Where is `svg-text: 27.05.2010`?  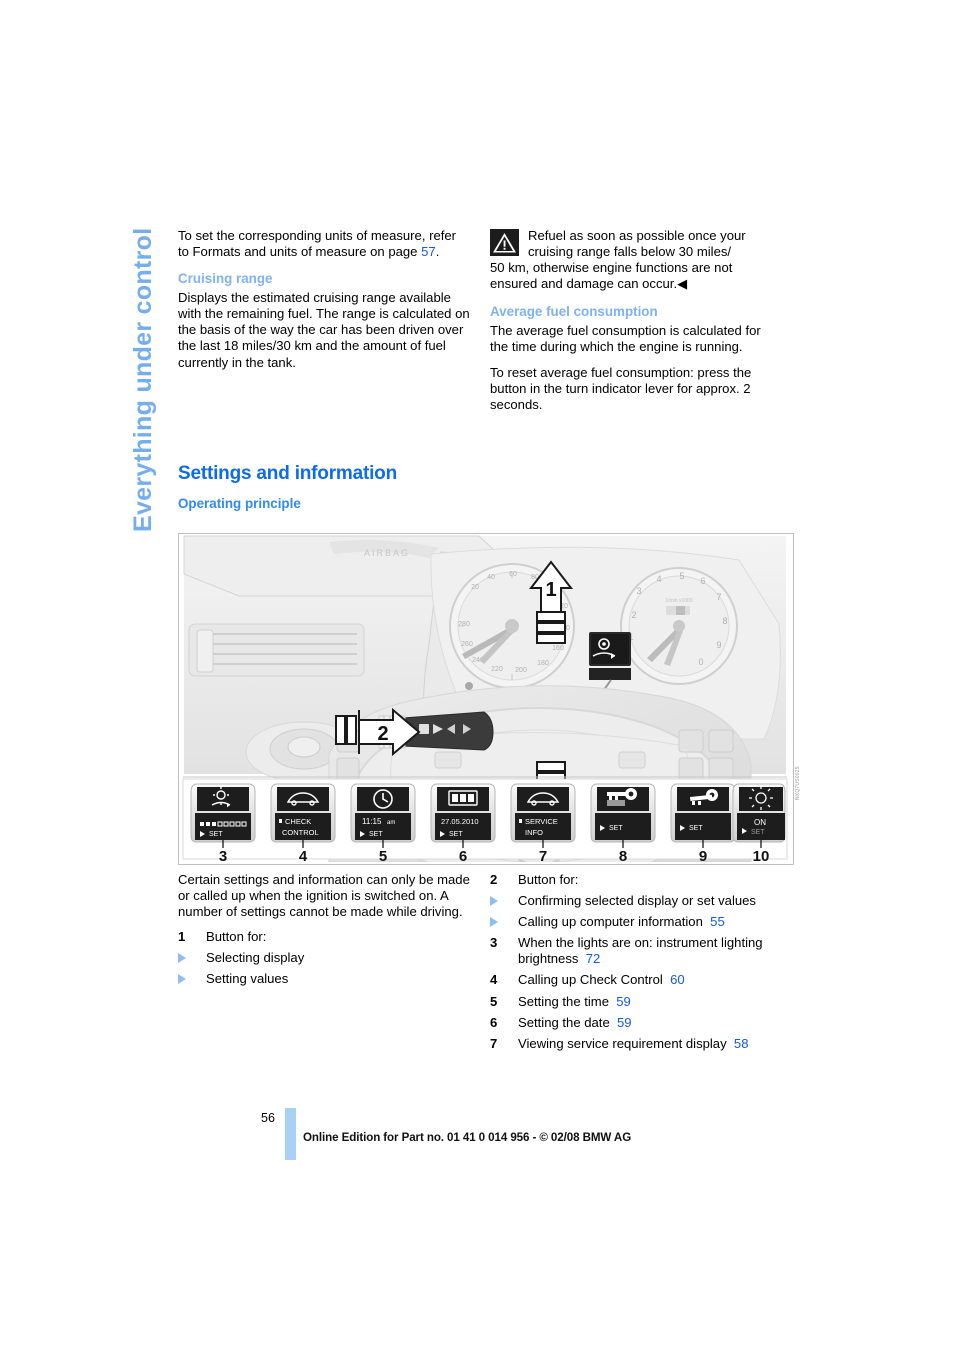 svg-text: 27.05.2010 is located at coordinates (460, 821).